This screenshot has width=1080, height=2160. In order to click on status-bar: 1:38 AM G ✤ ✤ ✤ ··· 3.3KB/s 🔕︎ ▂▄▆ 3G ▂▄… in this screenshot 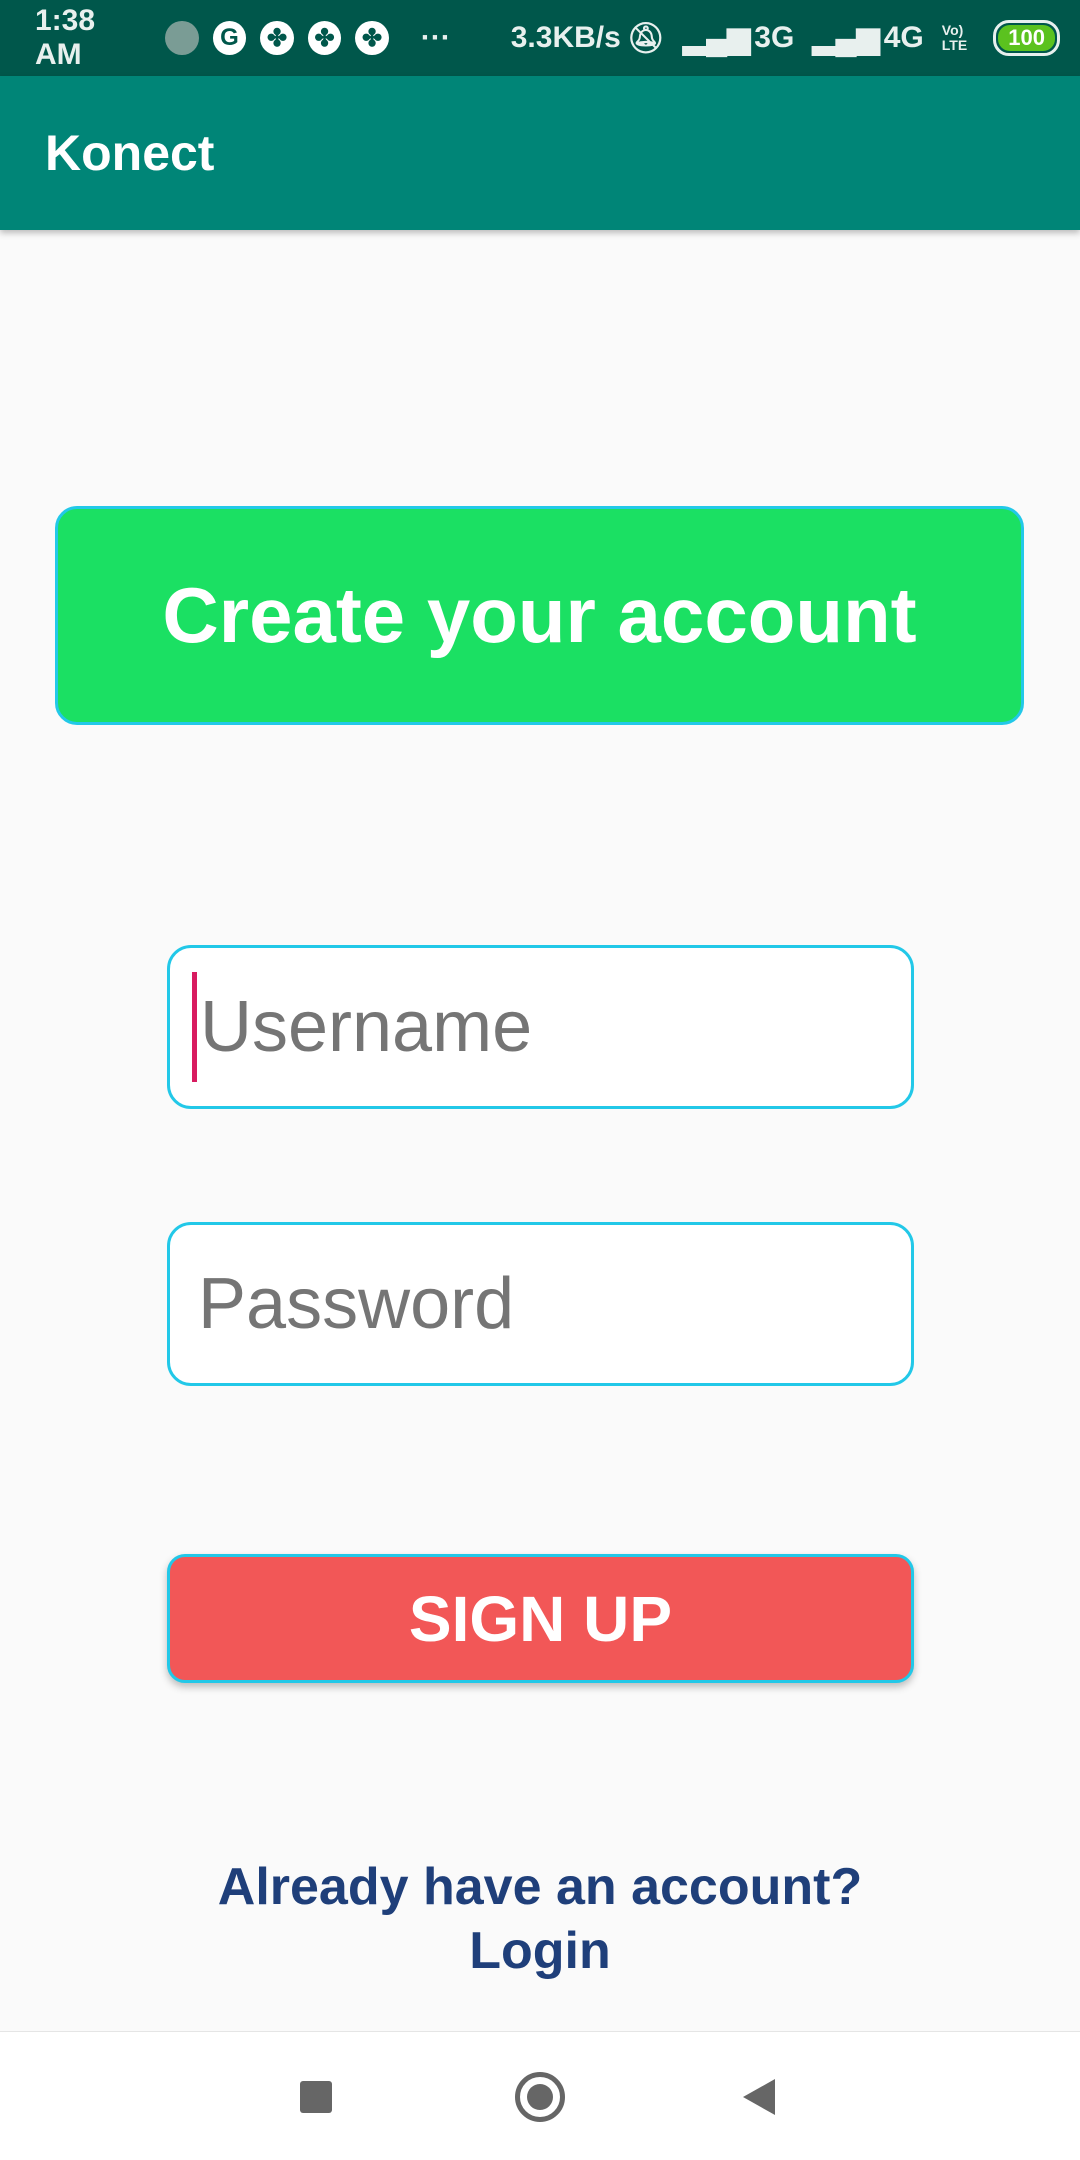, I will do `click(540, 38)`.